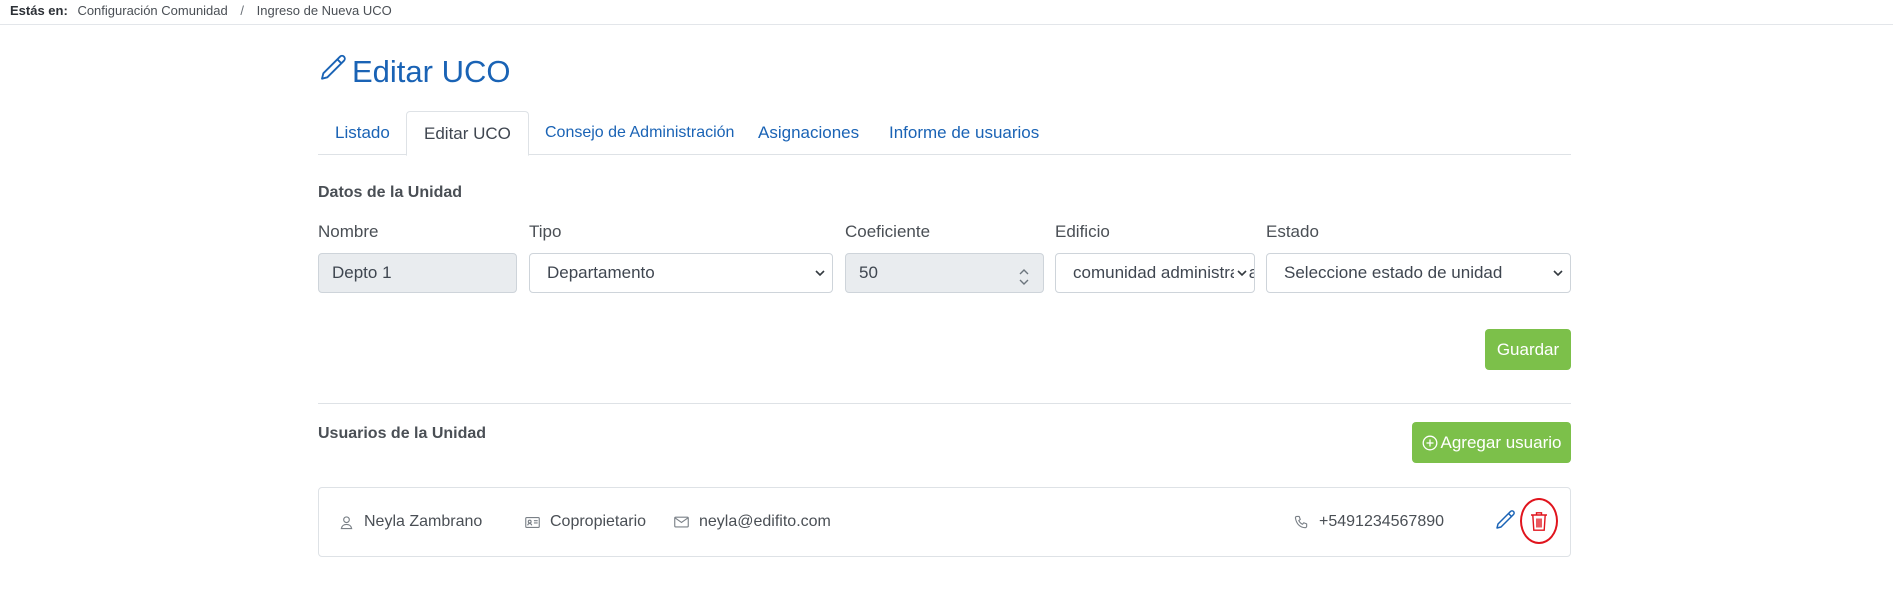 The height and width of the screenshot is (600, 1893). What do you see at coordinates (348, 231) in the screenshot?
I see `nombre-label: Nombre` at bounding box center [348, 231].